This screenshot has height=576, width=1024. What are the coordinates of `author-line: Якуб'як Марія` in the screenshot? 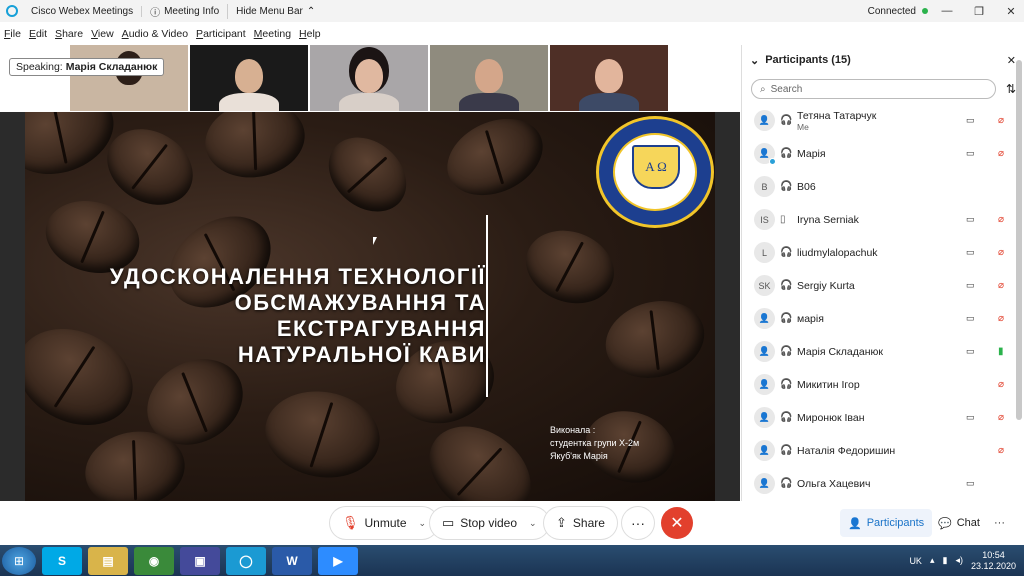 It's located at (579, 456).